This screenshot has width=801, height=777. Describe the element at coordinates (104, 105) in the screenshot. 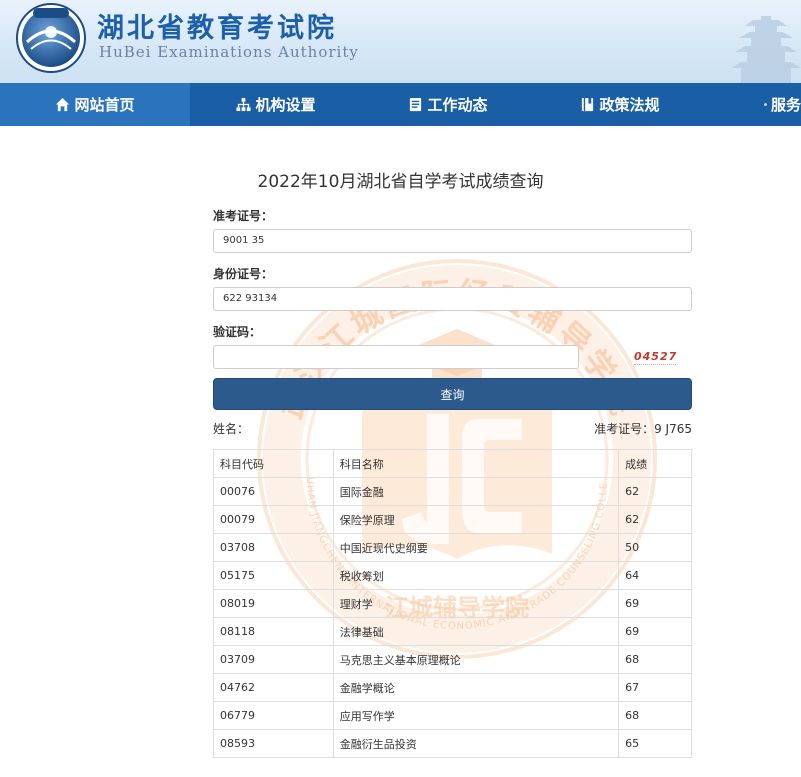

I see `nav-item-label: 网站首页` at that location.